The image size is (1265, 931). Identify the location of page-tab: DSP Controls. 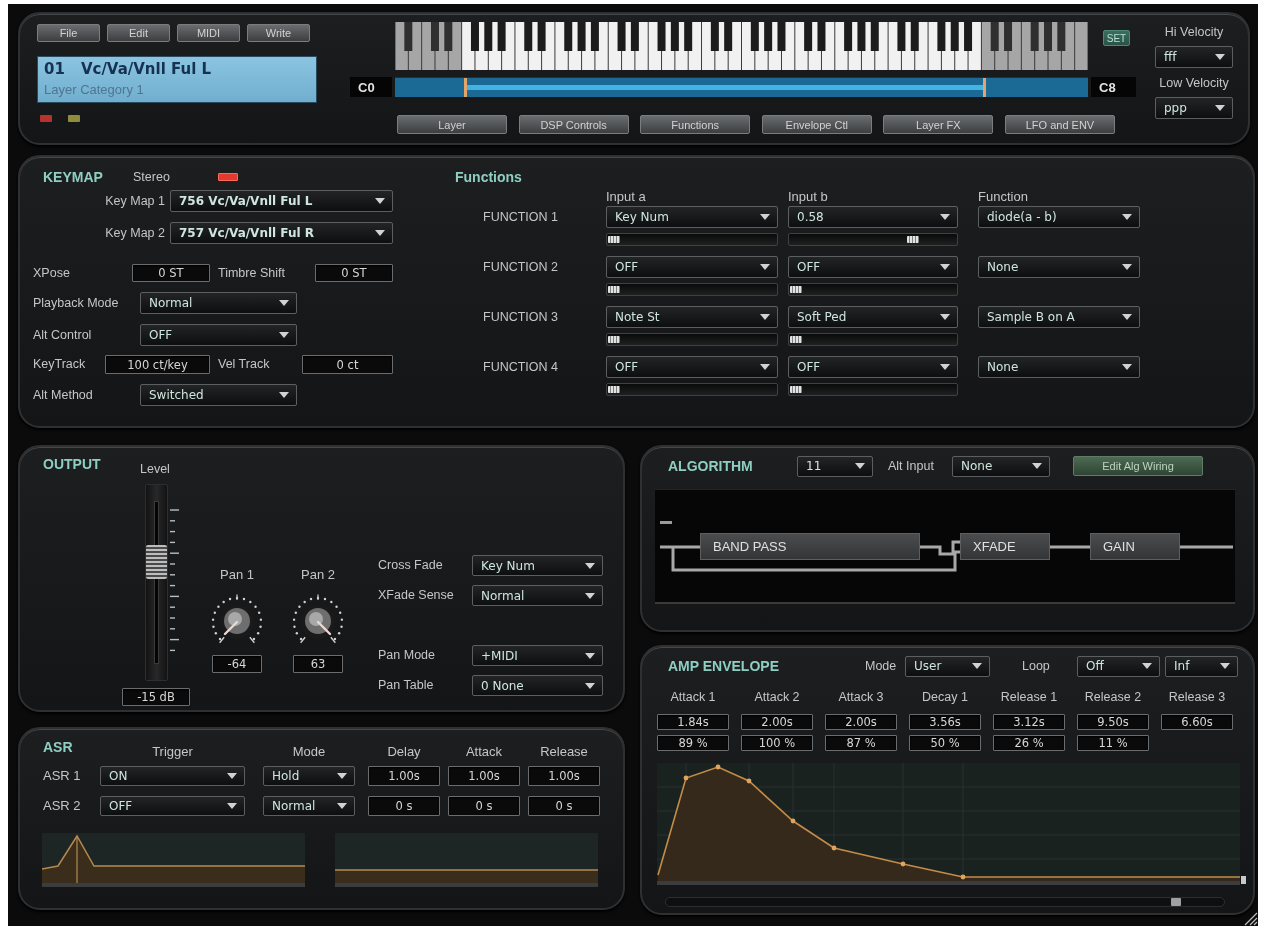
(573, 124).